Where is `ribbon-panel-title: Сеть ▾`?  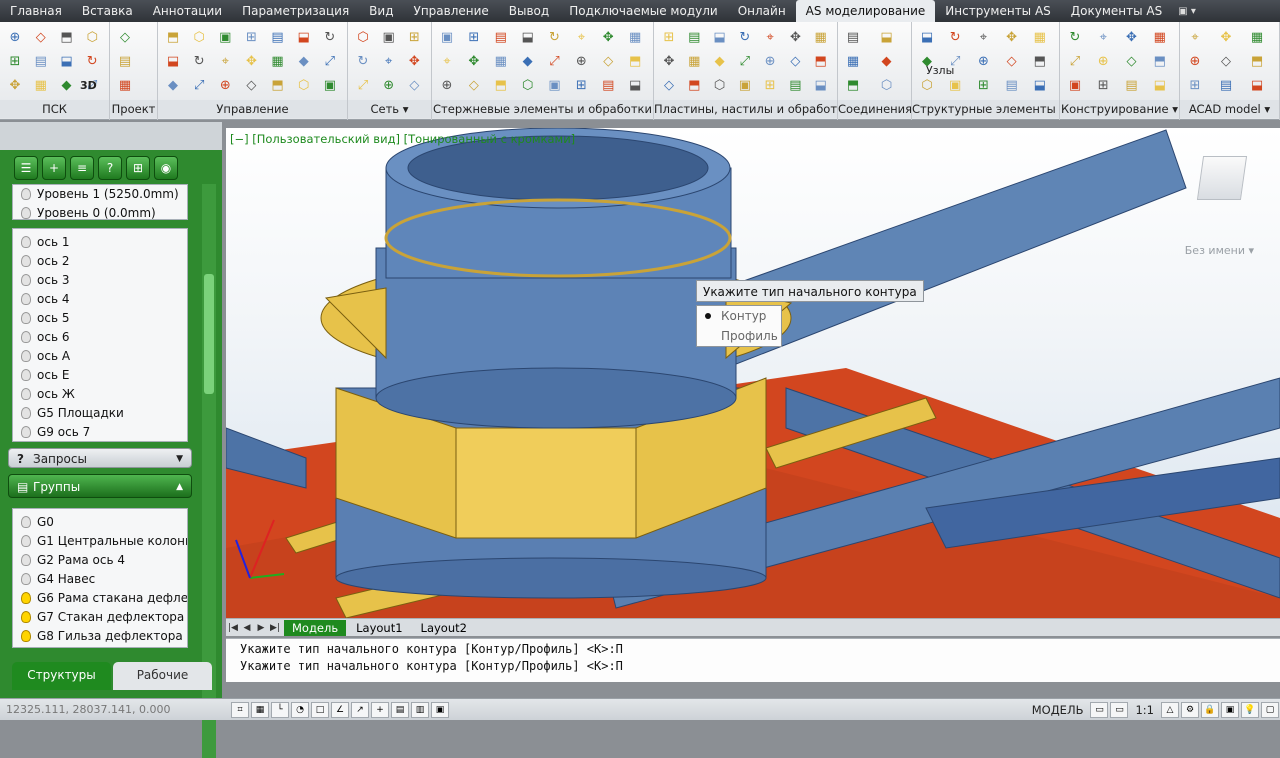
ribbon-panel-title: Сеть ▾ is located at coordinates (389, 109).